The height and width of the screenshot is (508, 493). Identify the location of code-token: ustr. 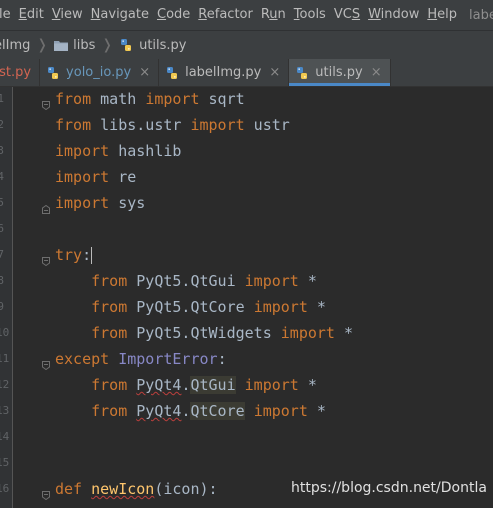
(267, 125).